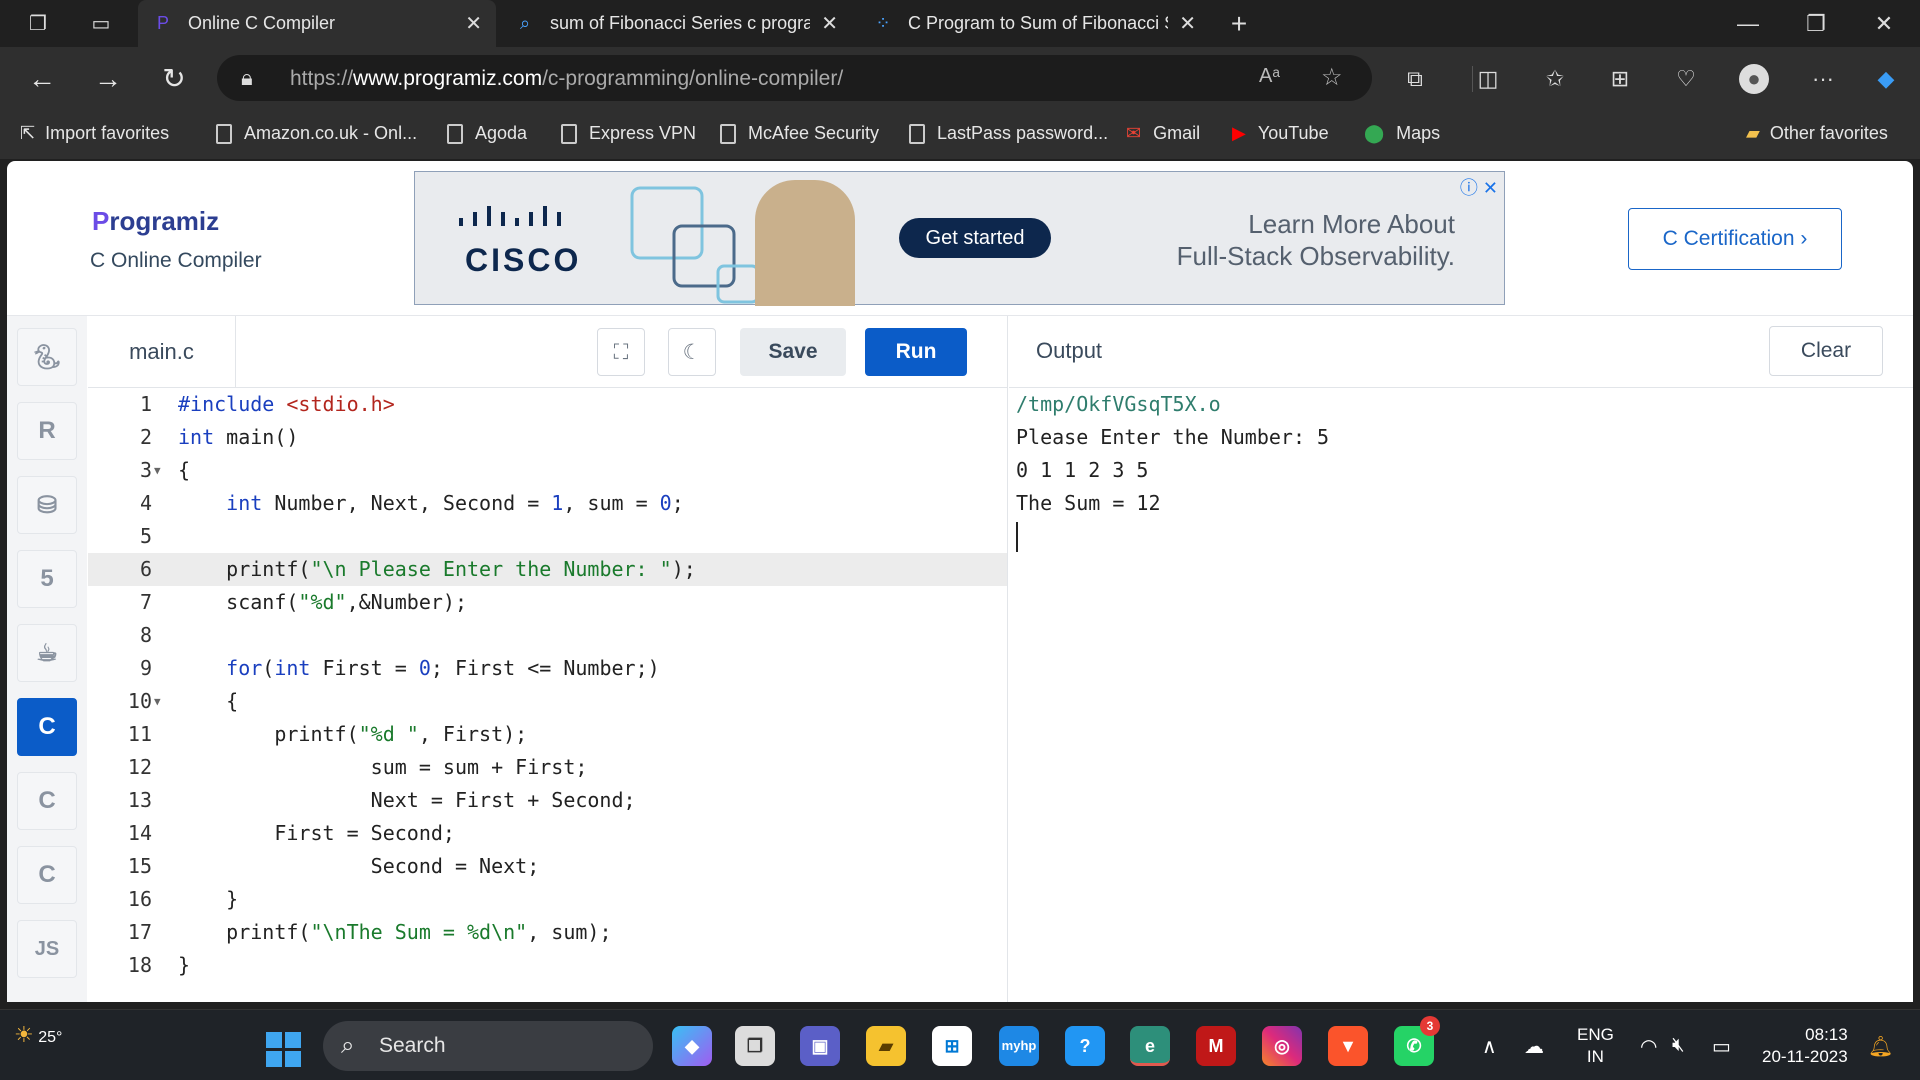 The height and width of the screenshot is (1080, 1920). What do you see at coordinates (1150, 1046) in the screenshot?
I see `edge-browser-icon: e` at bounding box center [1150, 1046].